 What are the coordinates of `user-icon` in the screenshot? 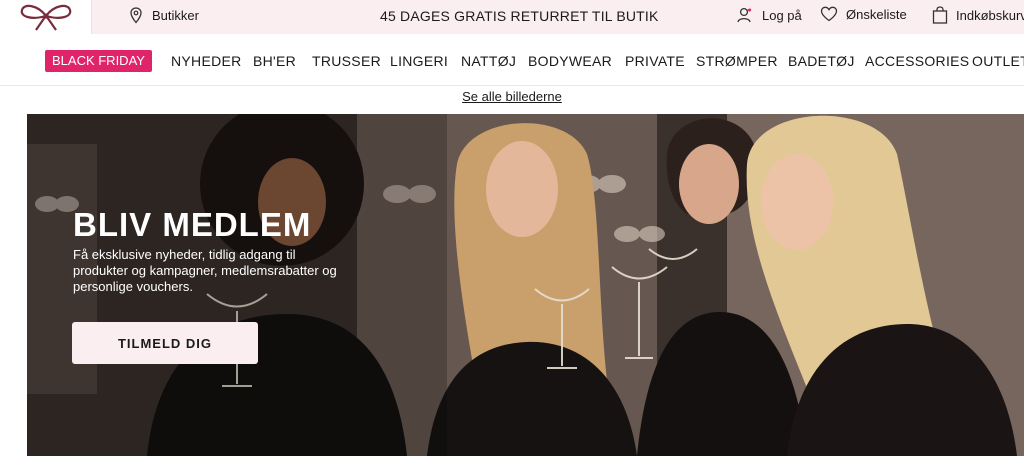 It's located at (744, 15).